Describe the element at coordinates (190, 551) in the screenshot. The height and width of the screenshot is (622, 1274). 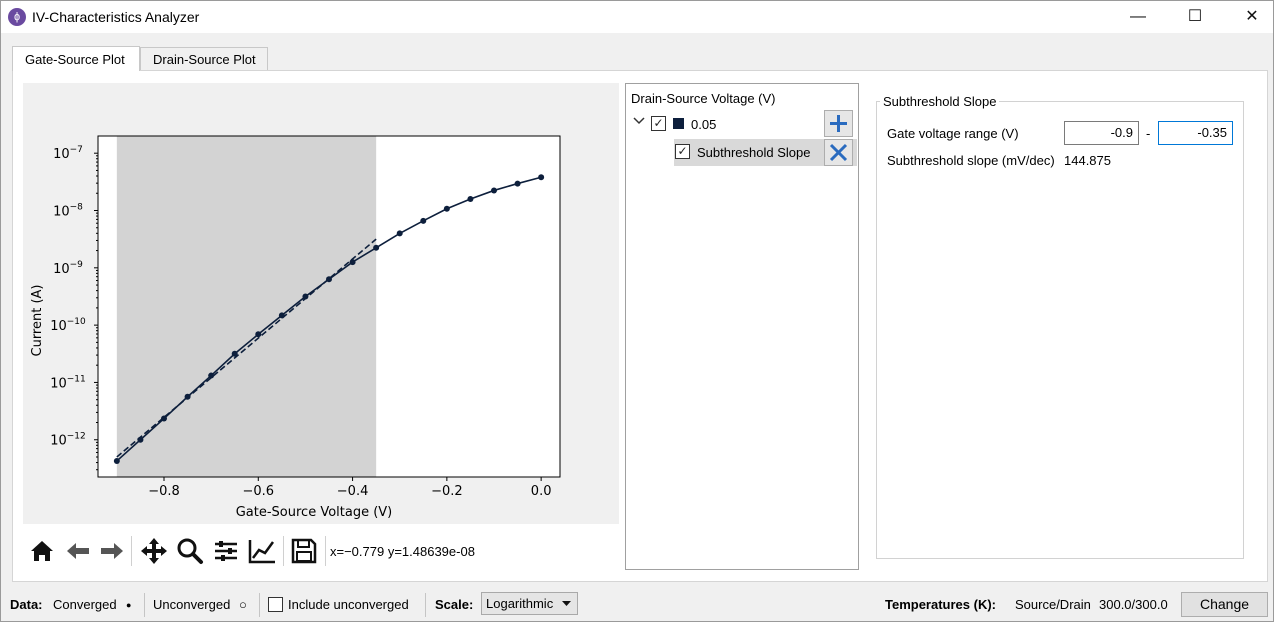
I see `zoom-icon` at that location.